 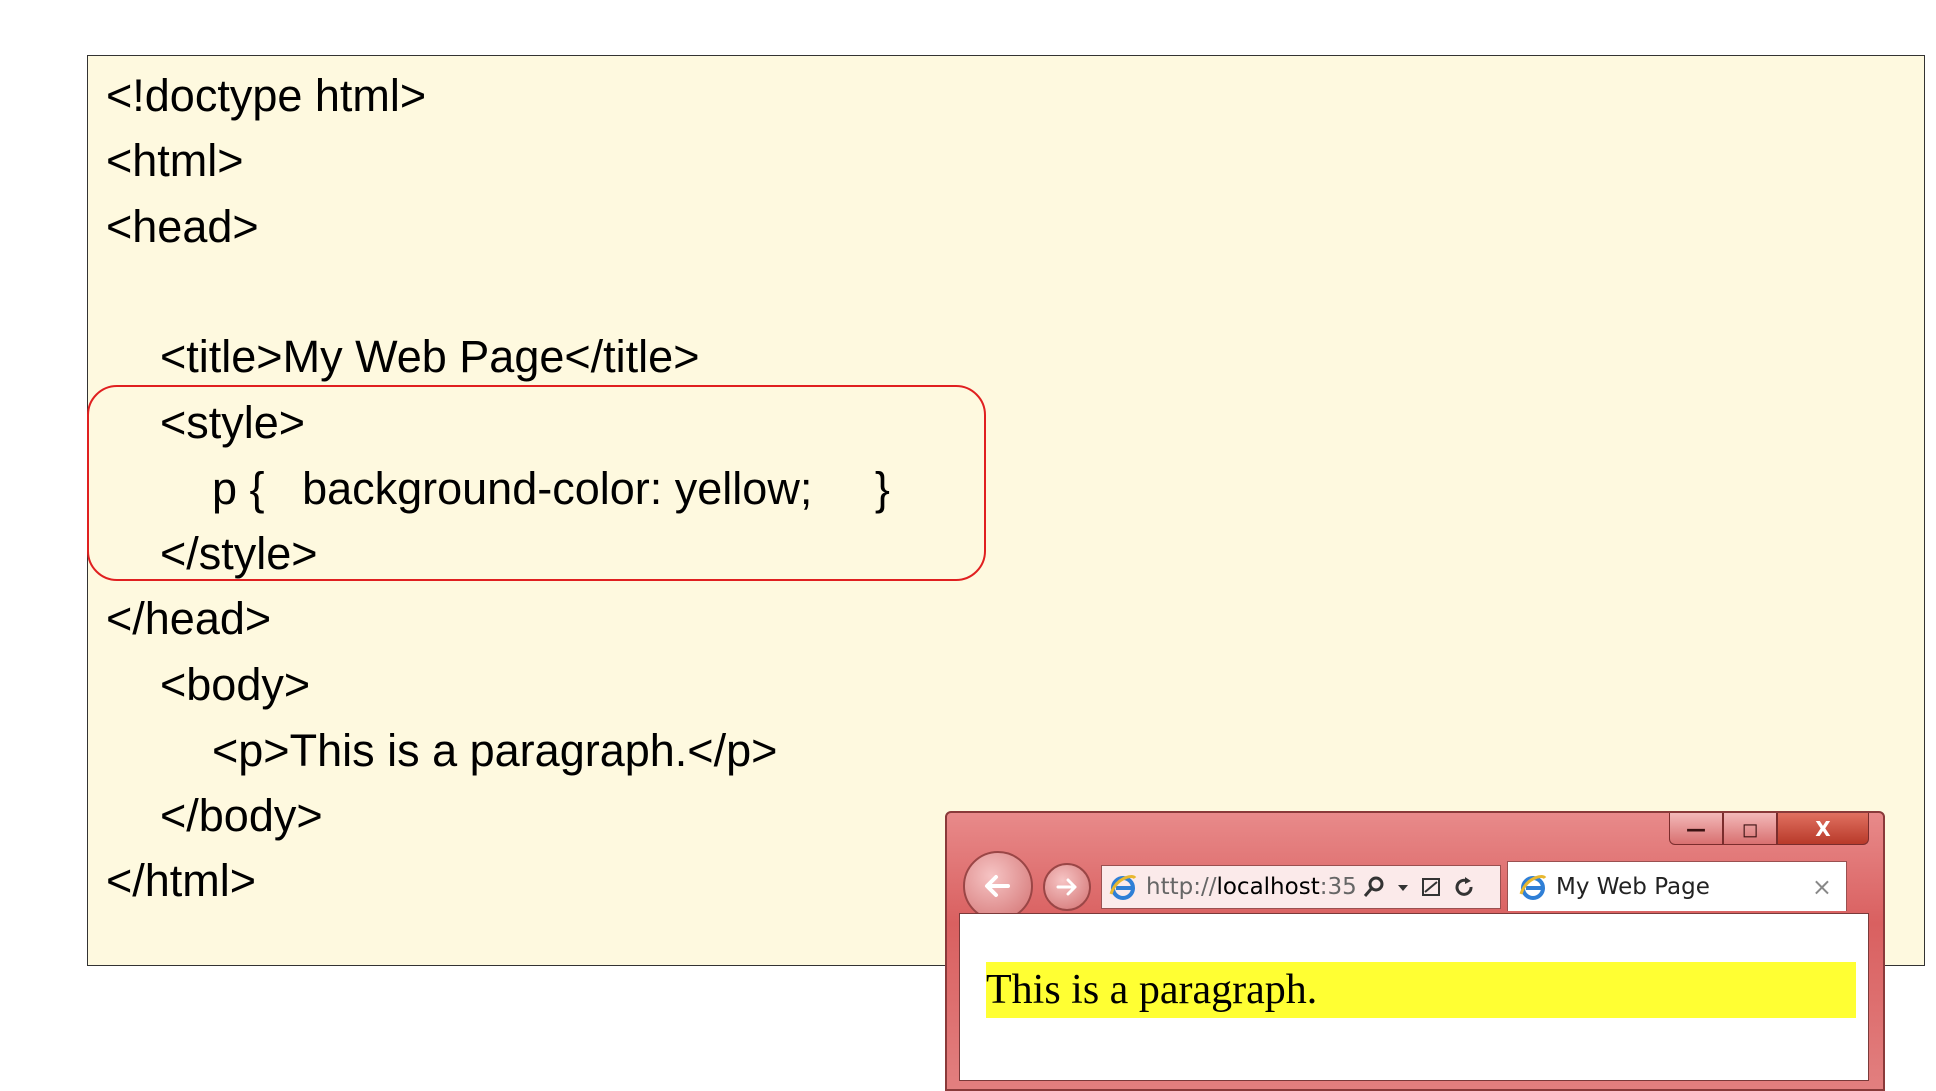 I want to click on address-url: http://localhost:359, so click(x=1251, y=887).